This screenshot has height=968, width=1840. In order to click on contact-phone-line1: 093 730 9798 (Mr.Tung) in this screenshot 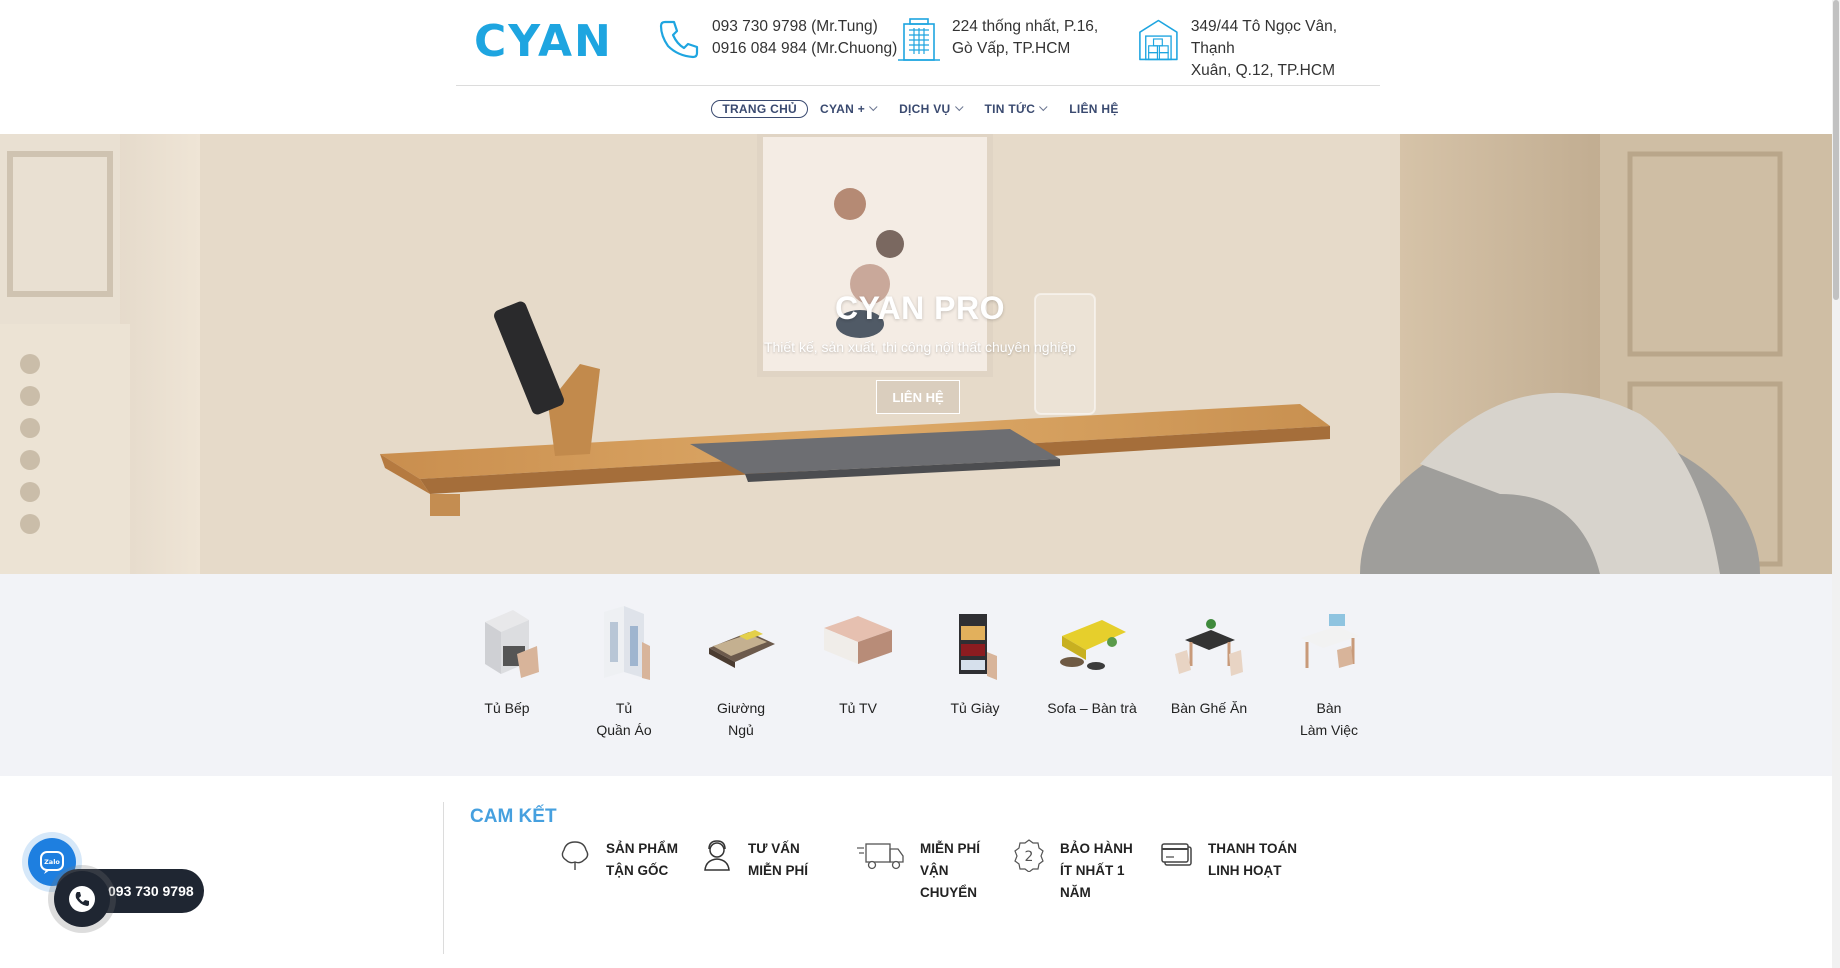, I will do `click(795, 26)`.